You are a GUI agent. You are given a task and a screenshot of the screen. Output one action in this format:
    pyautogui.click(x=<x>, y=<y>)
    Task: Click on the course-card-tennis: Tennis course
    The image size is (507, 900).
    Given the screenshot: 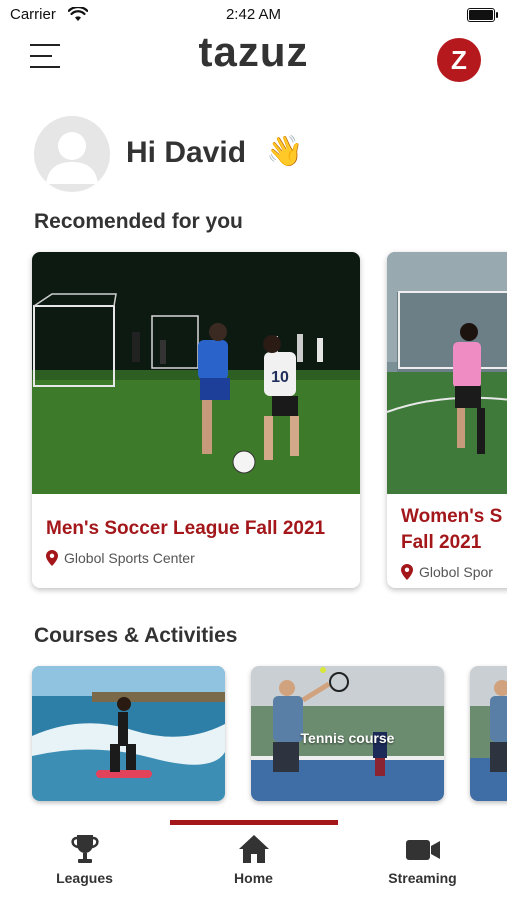 What is the action you would take?
    pyautogui.click(x=347, y=733)
    